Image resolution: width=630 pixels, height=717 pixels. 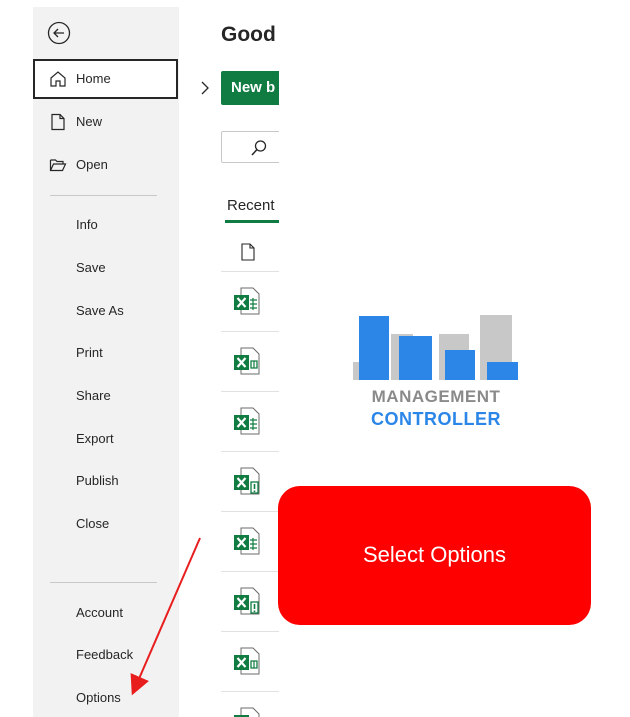 I want to click on nav-item-options: Options, so click(x=106, y=697).